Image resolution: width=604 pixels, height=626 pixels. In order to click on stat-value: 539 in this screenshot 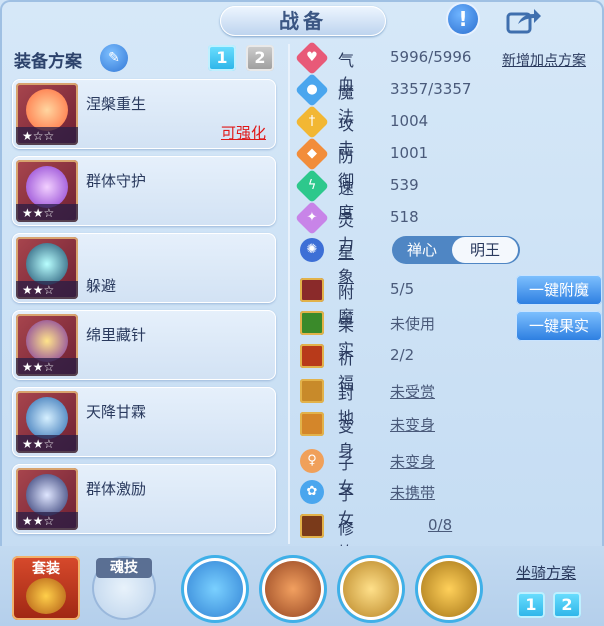, I will do `click(404, 185)`.